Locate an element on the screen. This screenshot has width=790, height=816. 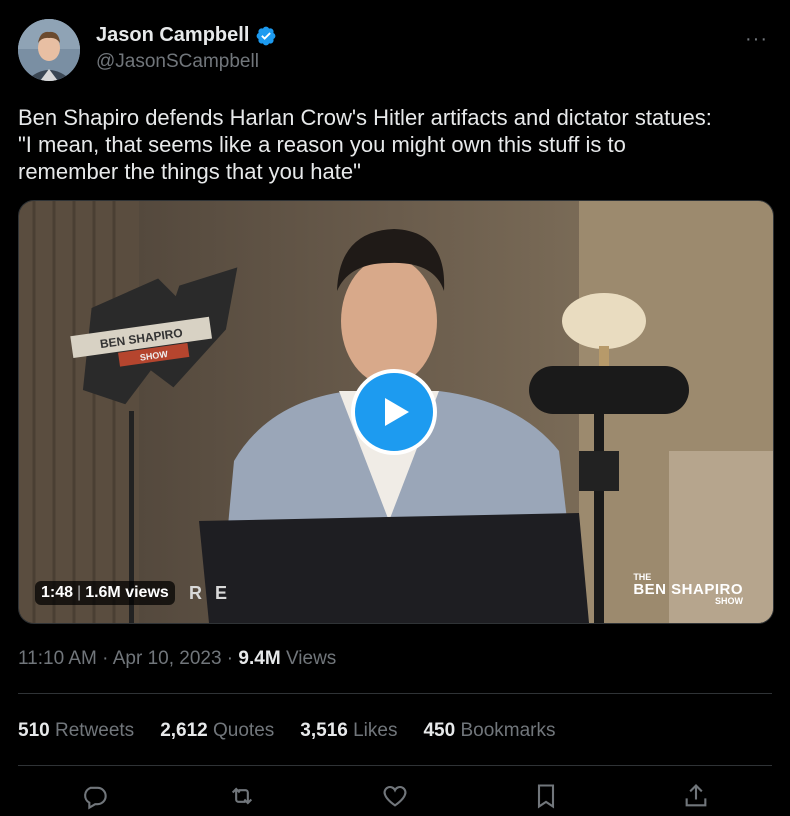
show-watermark: THE BEN SHAPIRO SHOW is located at coordinates (688, 589).